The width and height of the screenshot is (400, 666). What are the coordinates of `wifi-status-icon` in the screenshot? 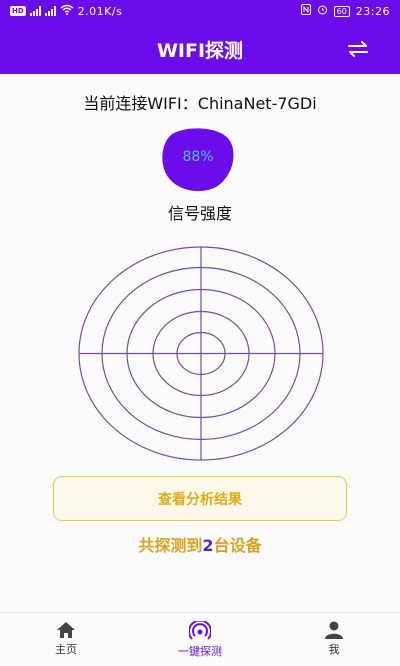 It's located at (67, 11).